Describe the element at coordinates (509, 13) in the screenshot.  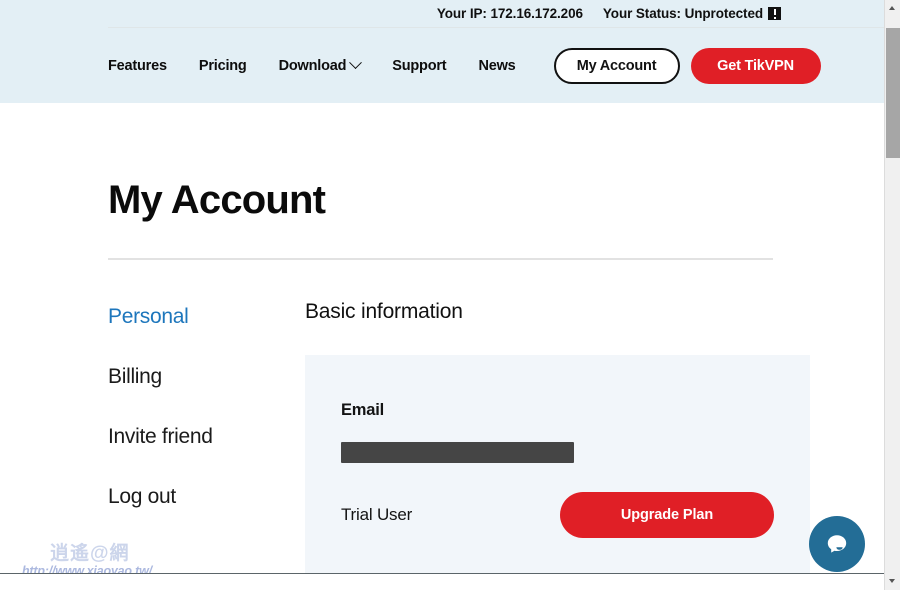
I see `ip-address-text: Your IP: 172.16.172.206` at that location.